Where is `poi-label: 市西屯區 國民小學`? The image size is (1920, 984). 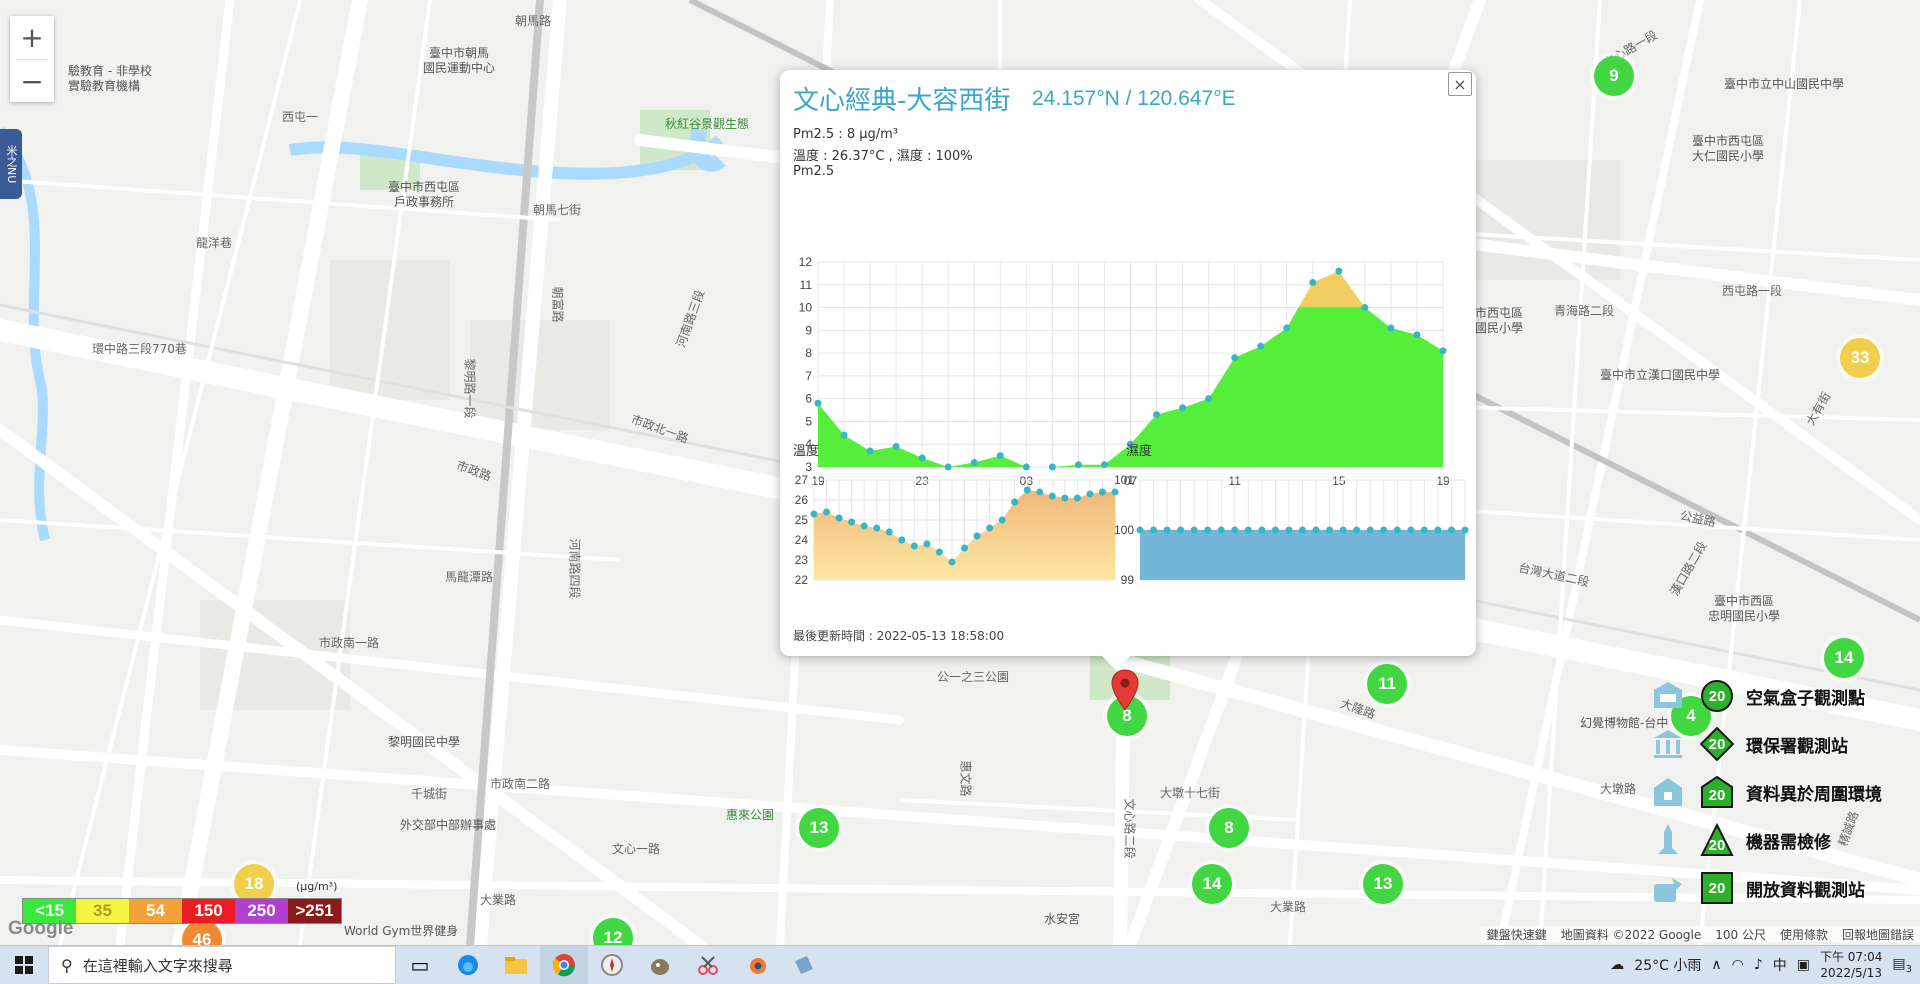 poi-label: 市西屯區 國民小學 is located at coordinates (1499, 320).